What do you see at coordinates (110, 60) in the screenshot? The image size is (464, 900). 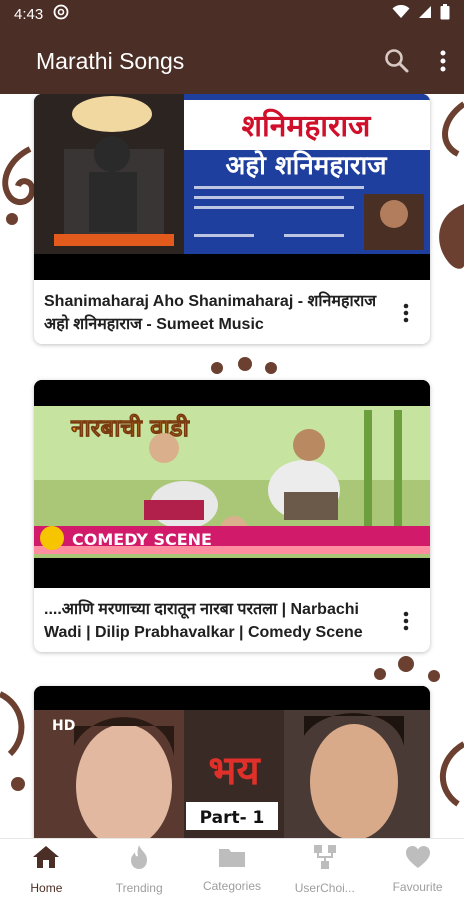 I see `app-title: Marathi Songs` at bounding box center [110, 60].